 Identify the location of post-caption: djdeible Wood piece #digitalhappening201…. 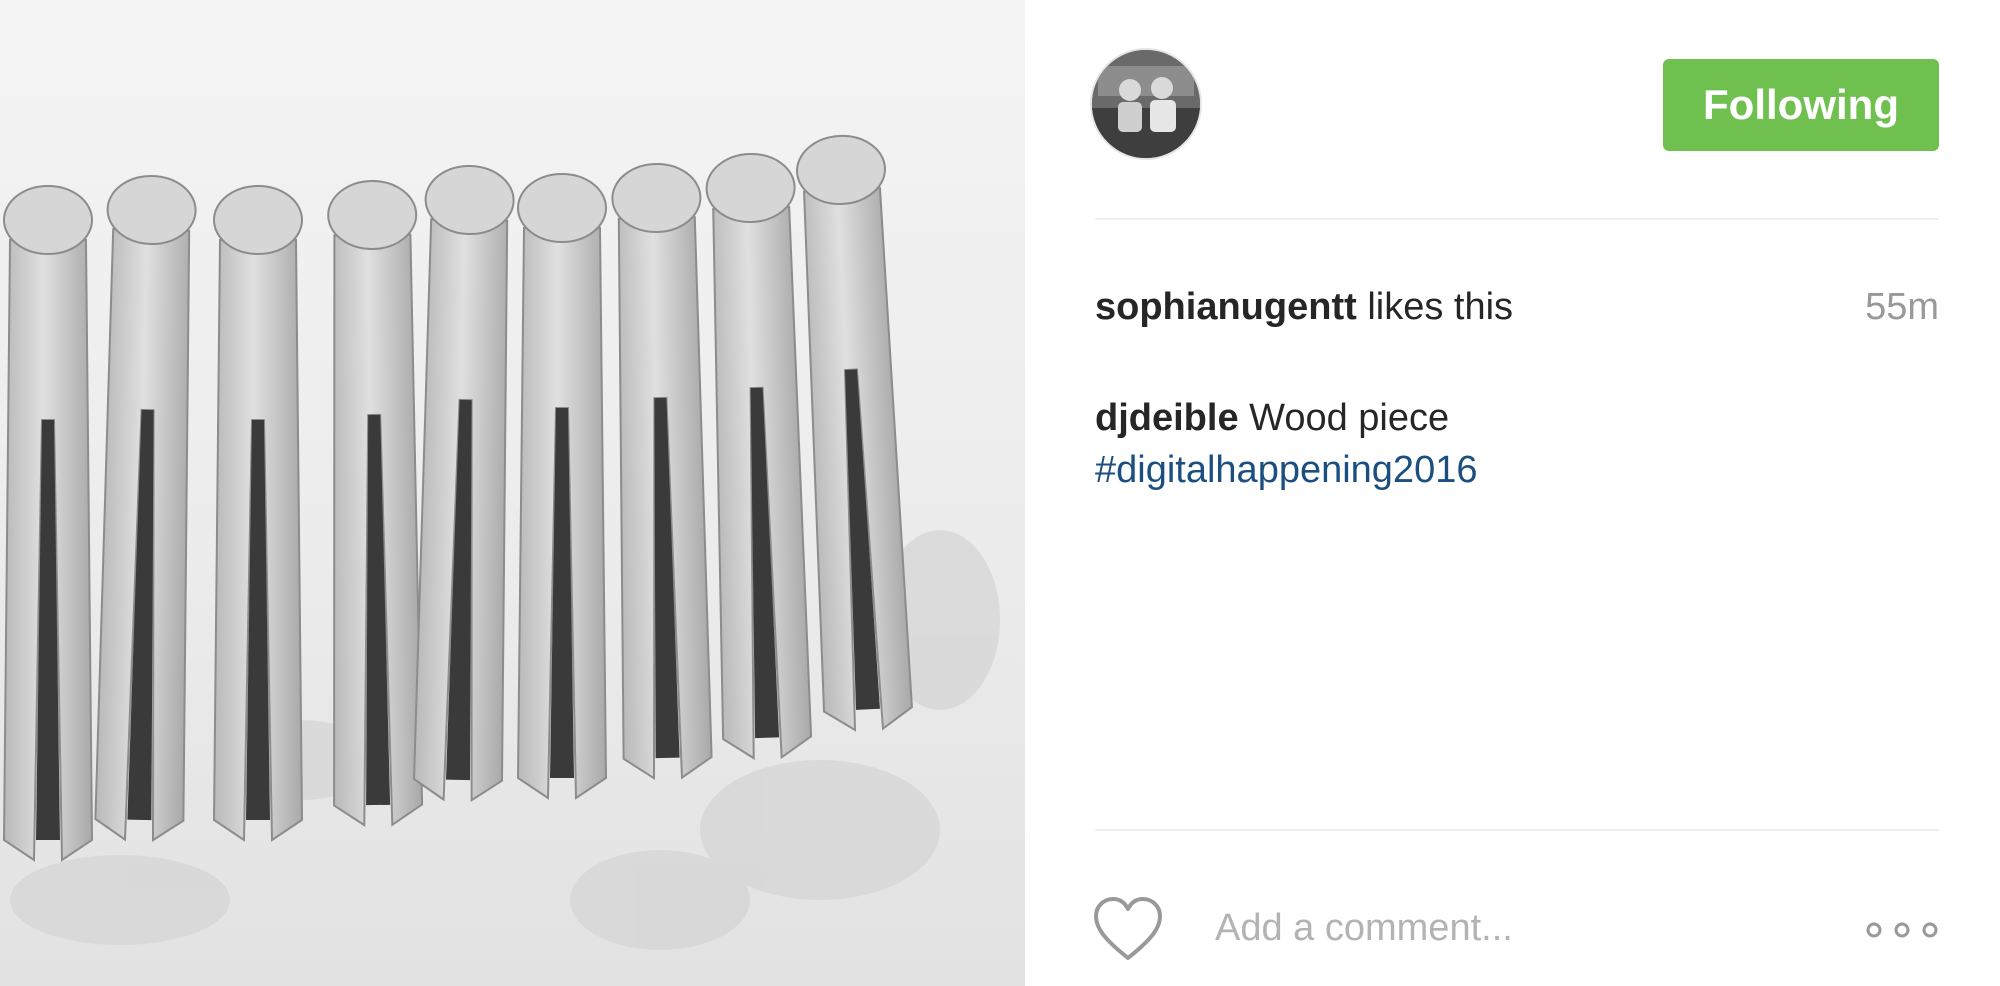
(1505, 444).